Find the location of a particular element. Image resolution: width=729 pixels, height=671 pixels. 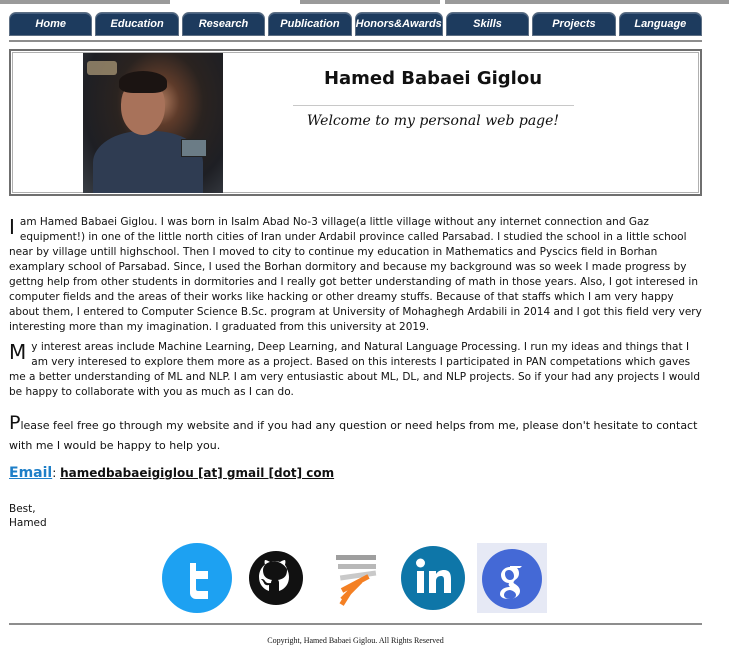

nav-projects: Projects is located at coordinates (574, 24).